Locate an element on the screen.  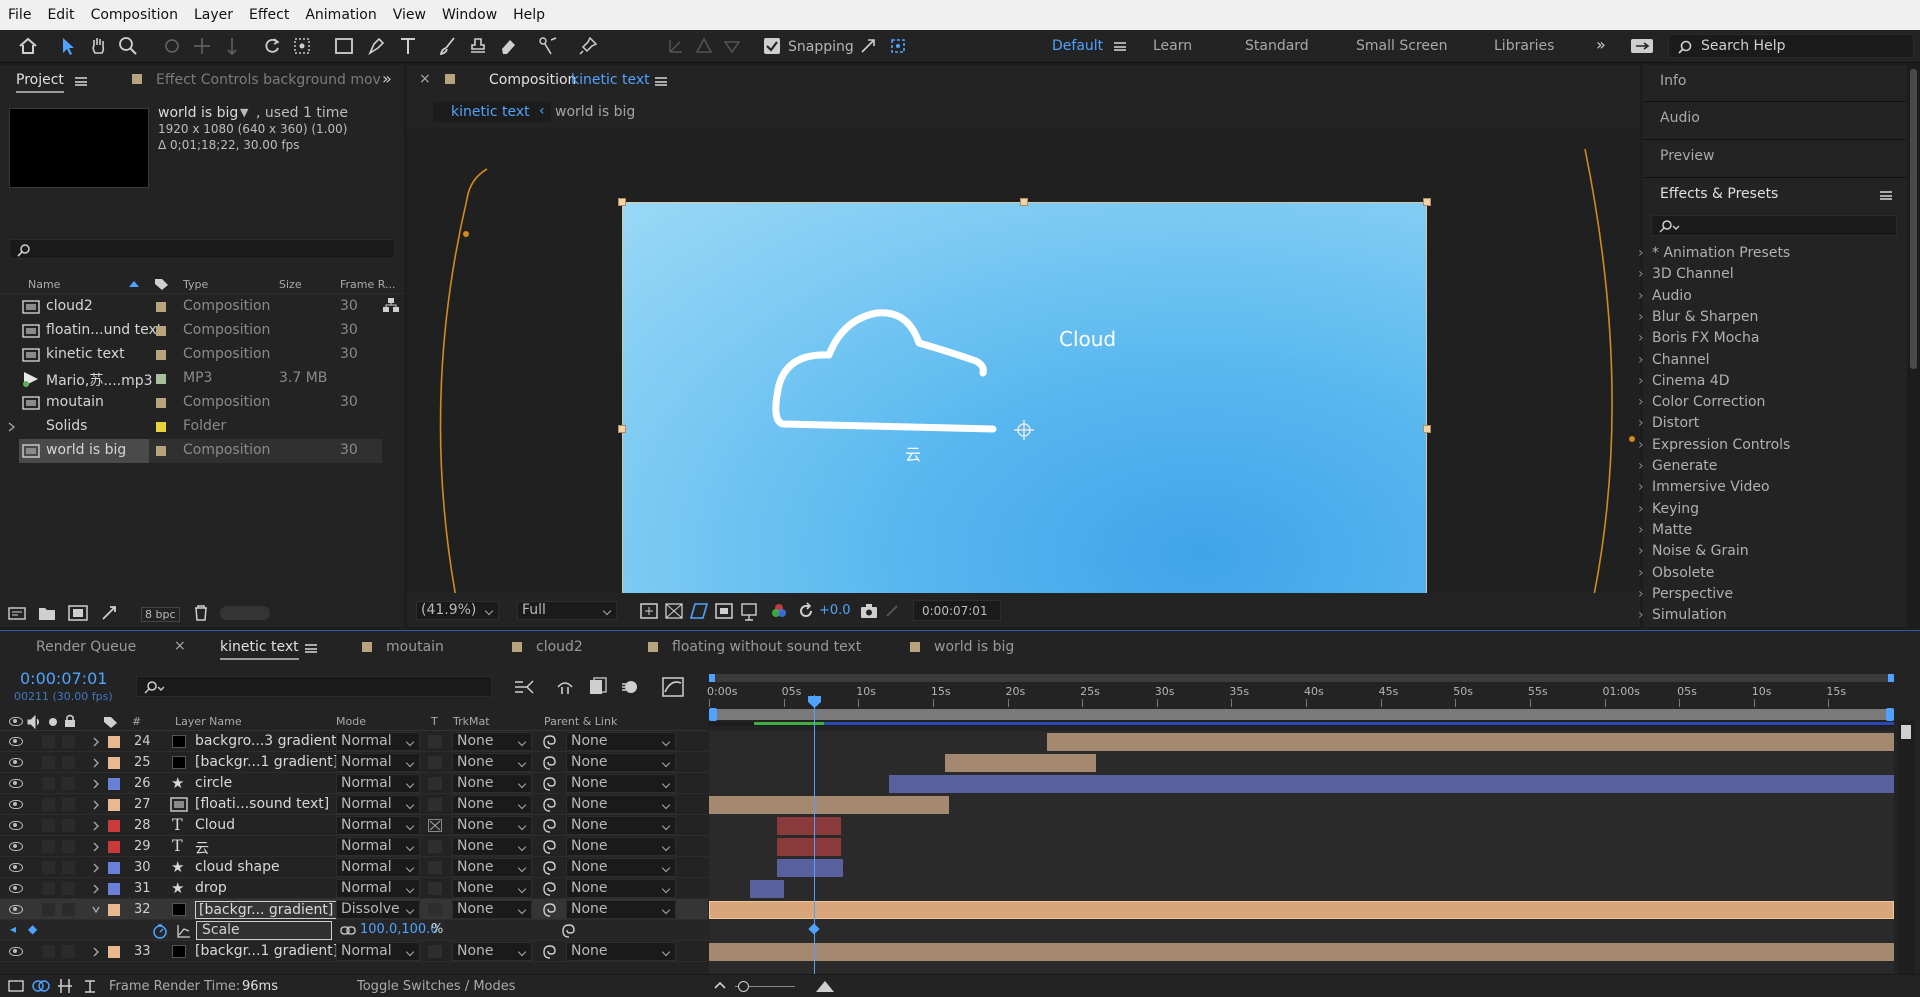
effect-category: Generate is located at coordinates (1677, 466).